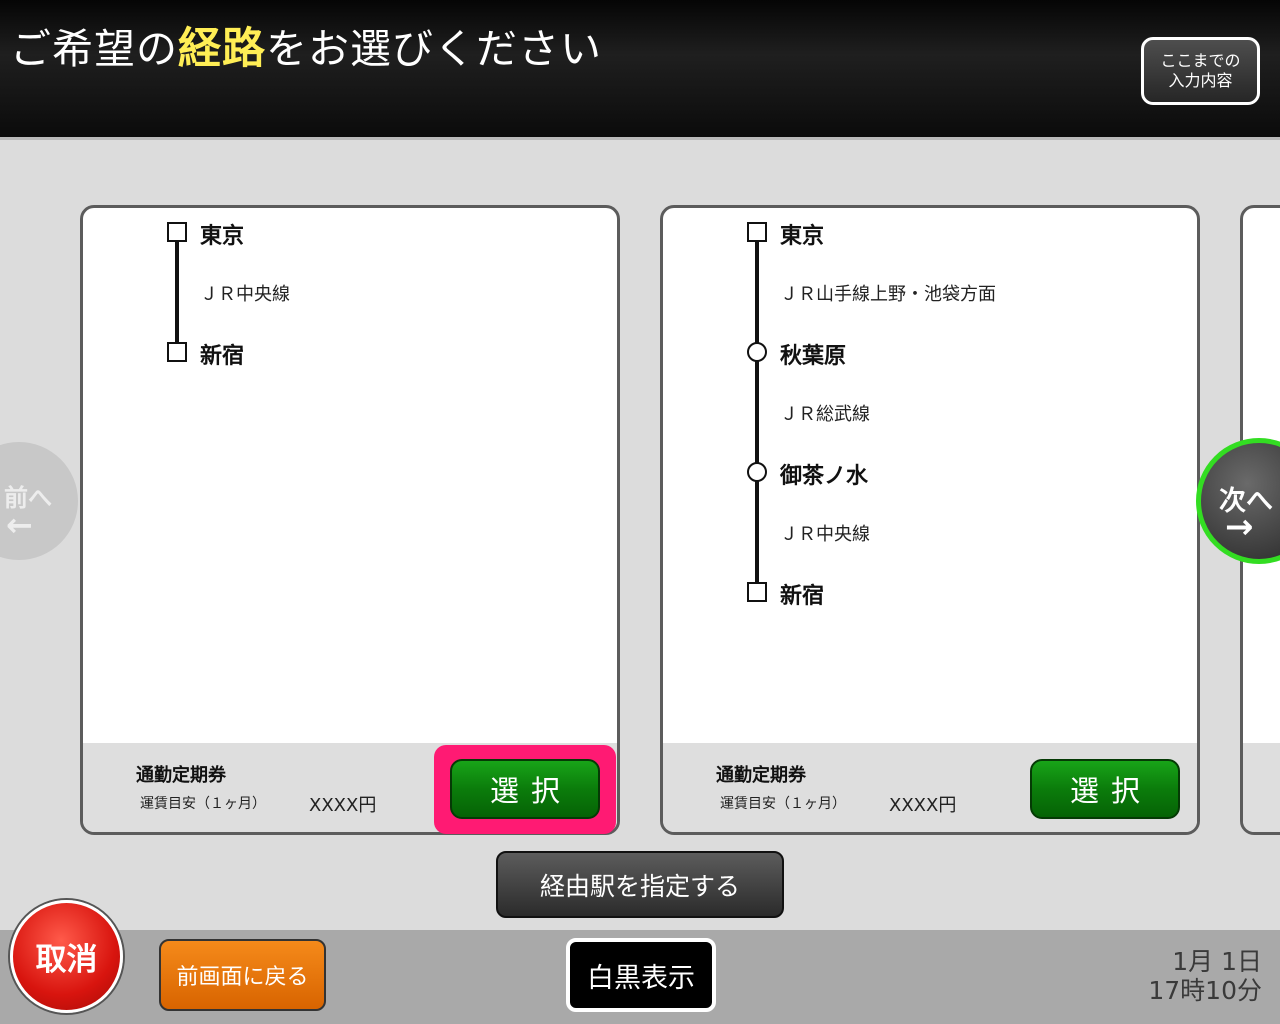 This screenshot has width=1280, height=1024. I want to click on page-title: ご希望の経路をお選びください, so click(306, 45).